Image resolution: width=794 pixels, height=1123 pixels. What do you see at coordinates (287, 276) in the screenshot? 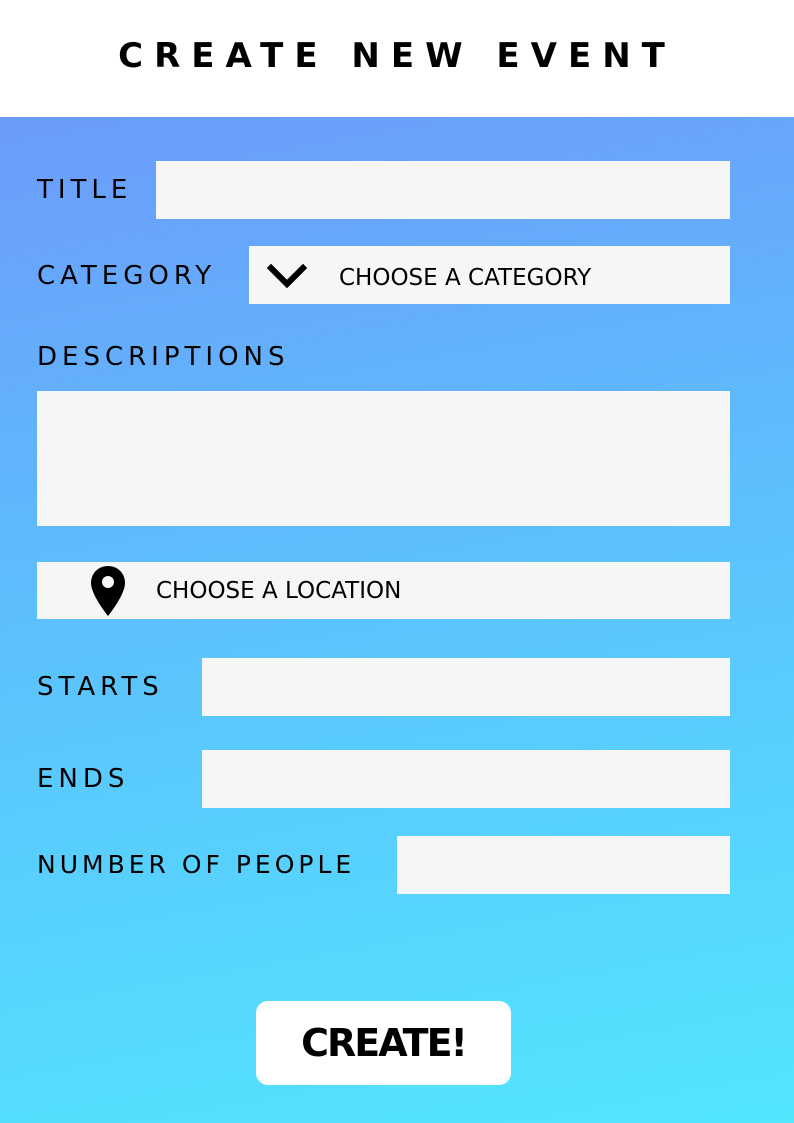
I see `chevron-down-icon` at bounding box center [287, 276].